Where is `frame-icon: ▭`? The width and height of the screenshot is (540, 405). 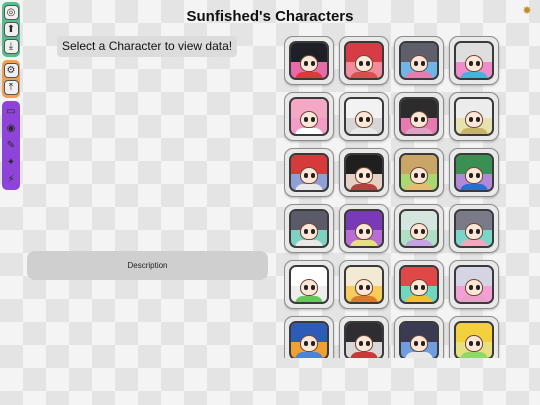 frame-icon: ▭ is located at coordinates (11, 111).